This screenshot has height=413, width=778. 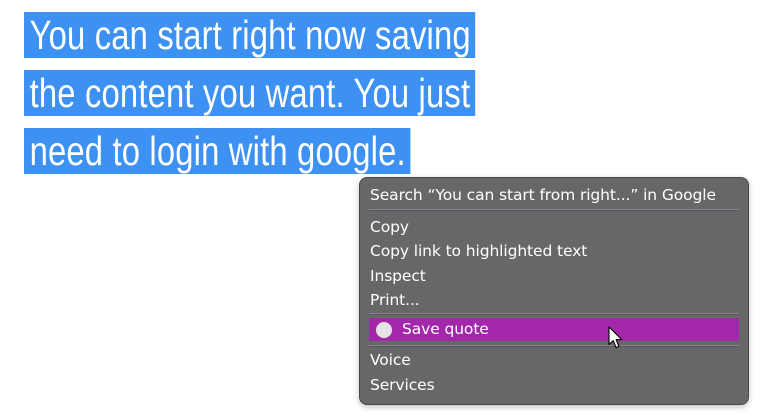 What do you see at coordinates (389, 227) in the screenshot?
I see `menu-item-copy: Copy` at bounding box center [389, 227].